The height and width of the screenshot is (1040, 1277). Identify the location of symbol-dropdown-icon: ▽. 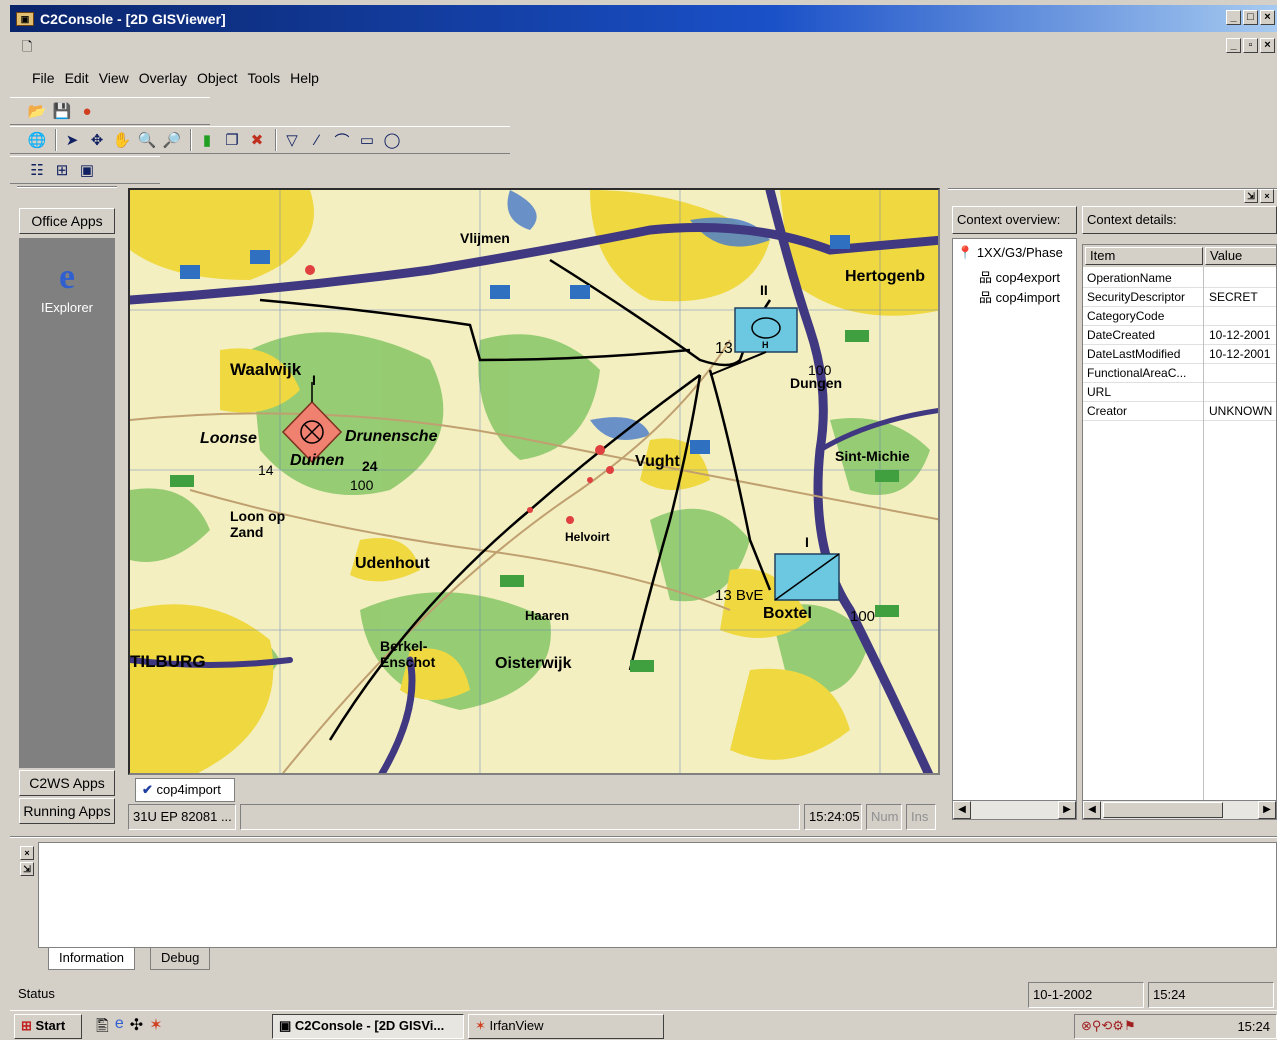
(292, 140).